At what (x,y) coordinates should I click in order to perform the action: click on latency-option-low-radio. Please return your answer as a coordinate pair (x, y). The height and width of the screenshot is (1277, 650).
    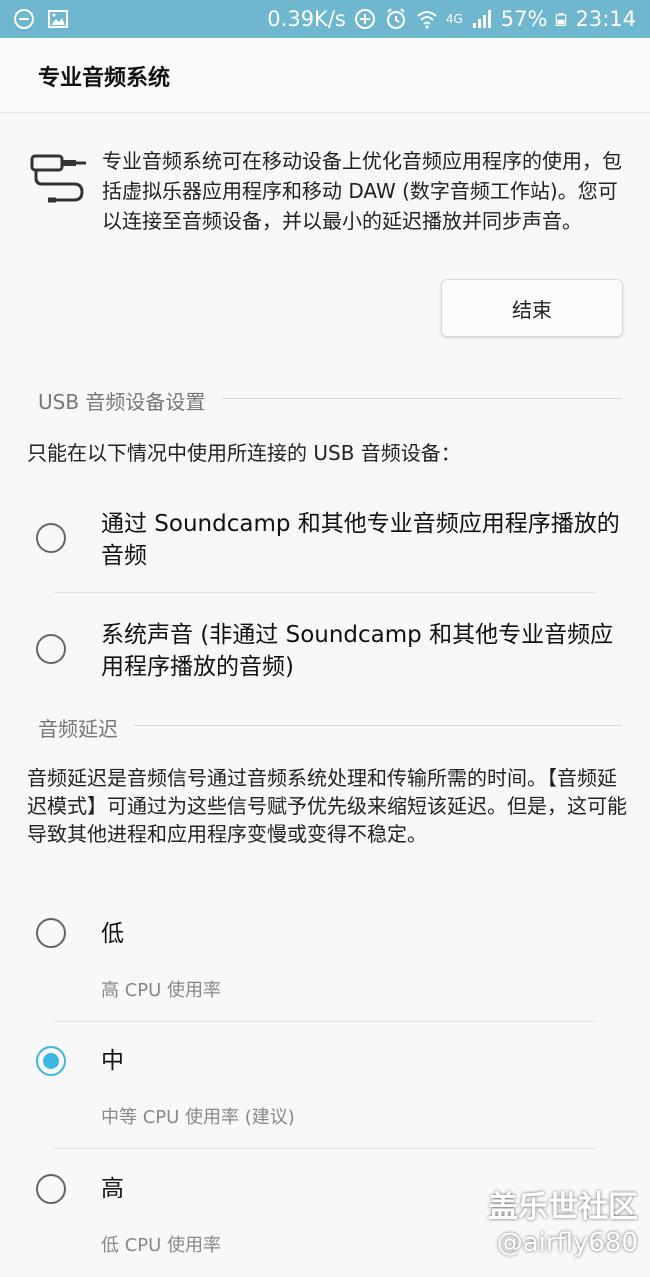
    Looking at the image, I should click on (51, 933).